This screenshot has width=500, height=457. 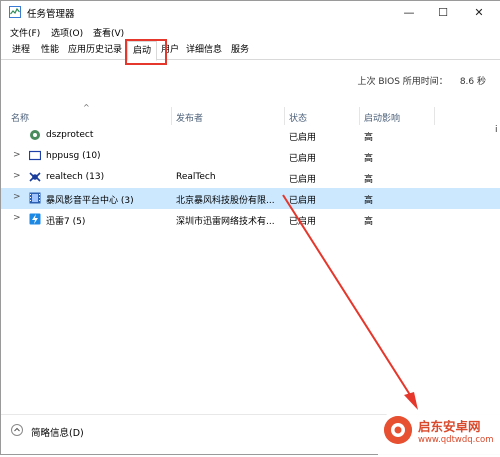 I want to click on column-status: 状态, so click(x=298, y=117).